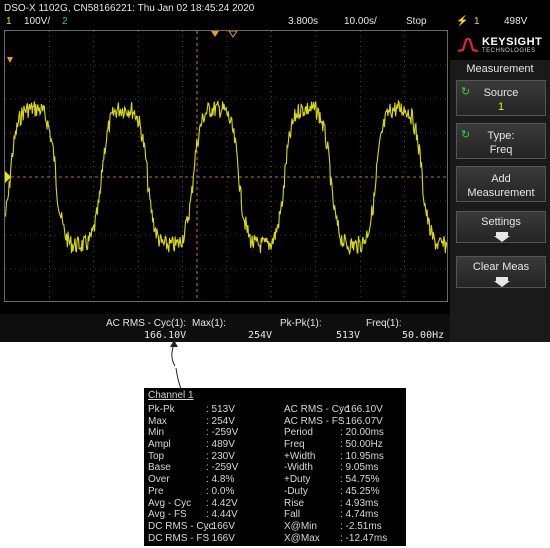  Describe the element at coordinates (220, 409) in the screenshot. I see `measurement-result: : 513V` at that location.